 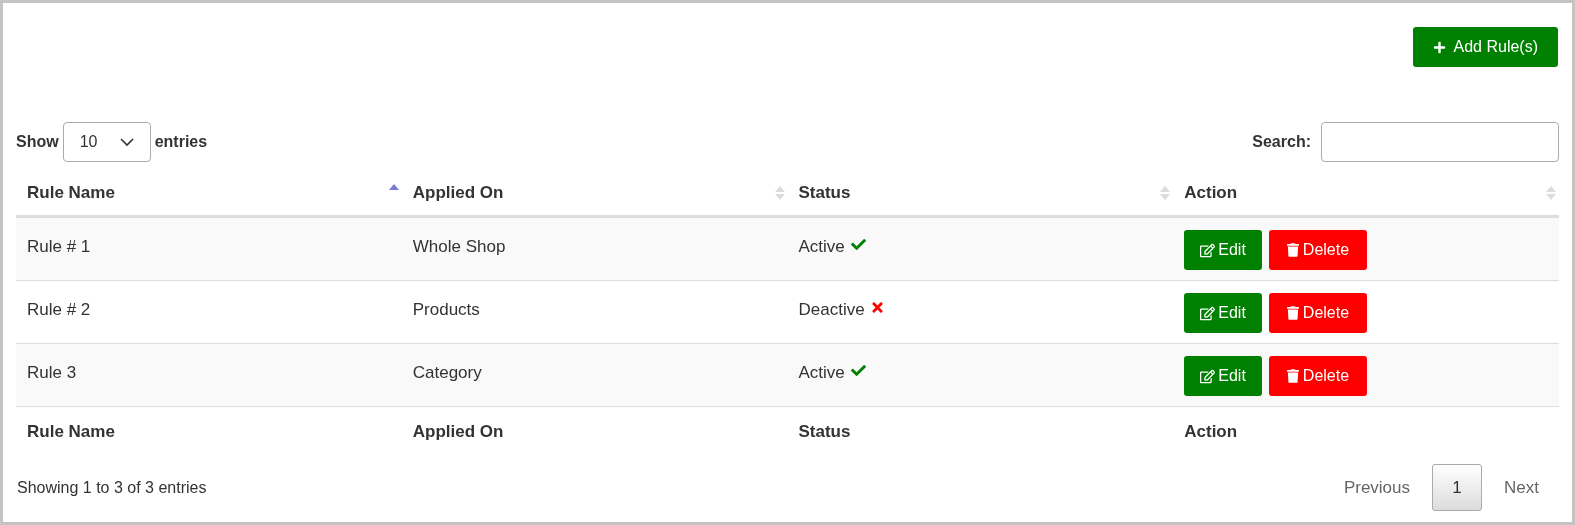 What do you see at coordinates (181, 142) in the screenshot?
I see `entries-label: entries` at bounding box center [181, 142].